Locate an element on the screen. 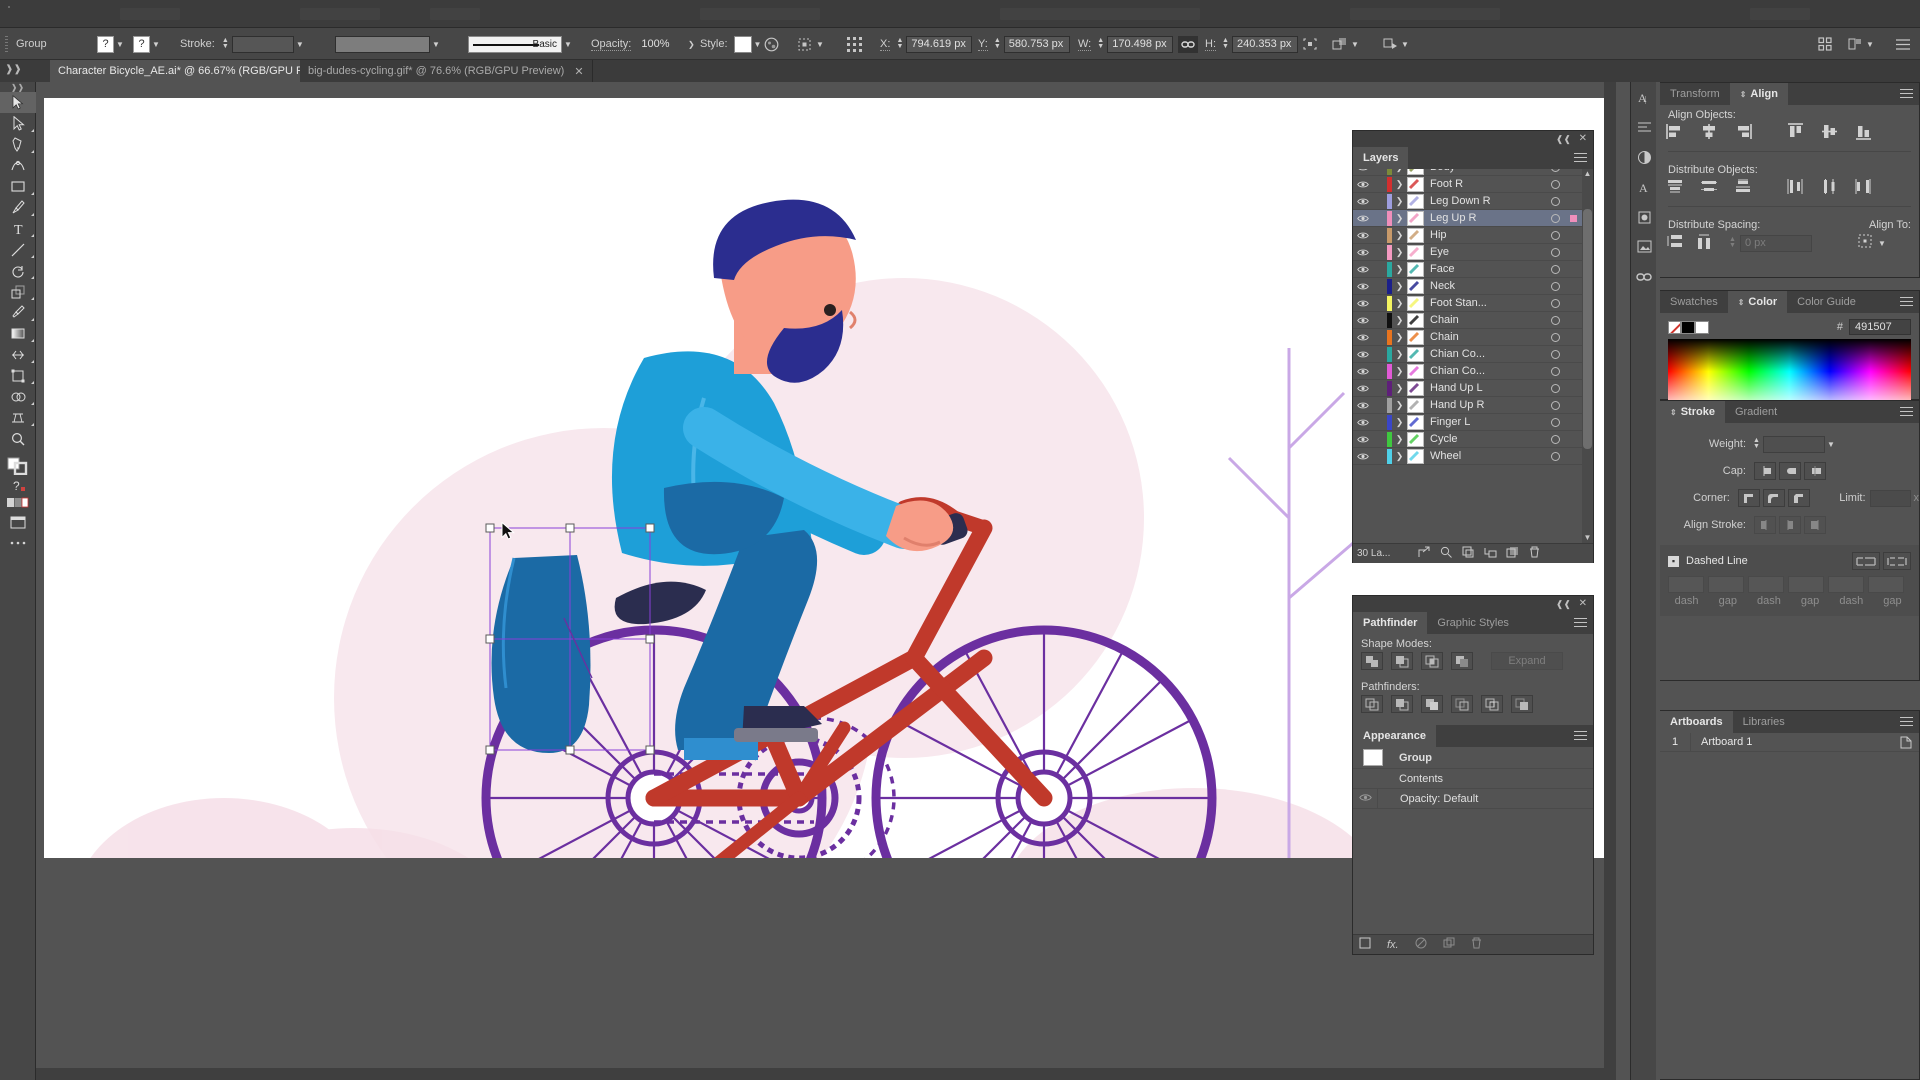 The height and width of the screenshot is (1080, 1920). dashed-line-checkbox: ▪ is located at coordinates (1673, 561).